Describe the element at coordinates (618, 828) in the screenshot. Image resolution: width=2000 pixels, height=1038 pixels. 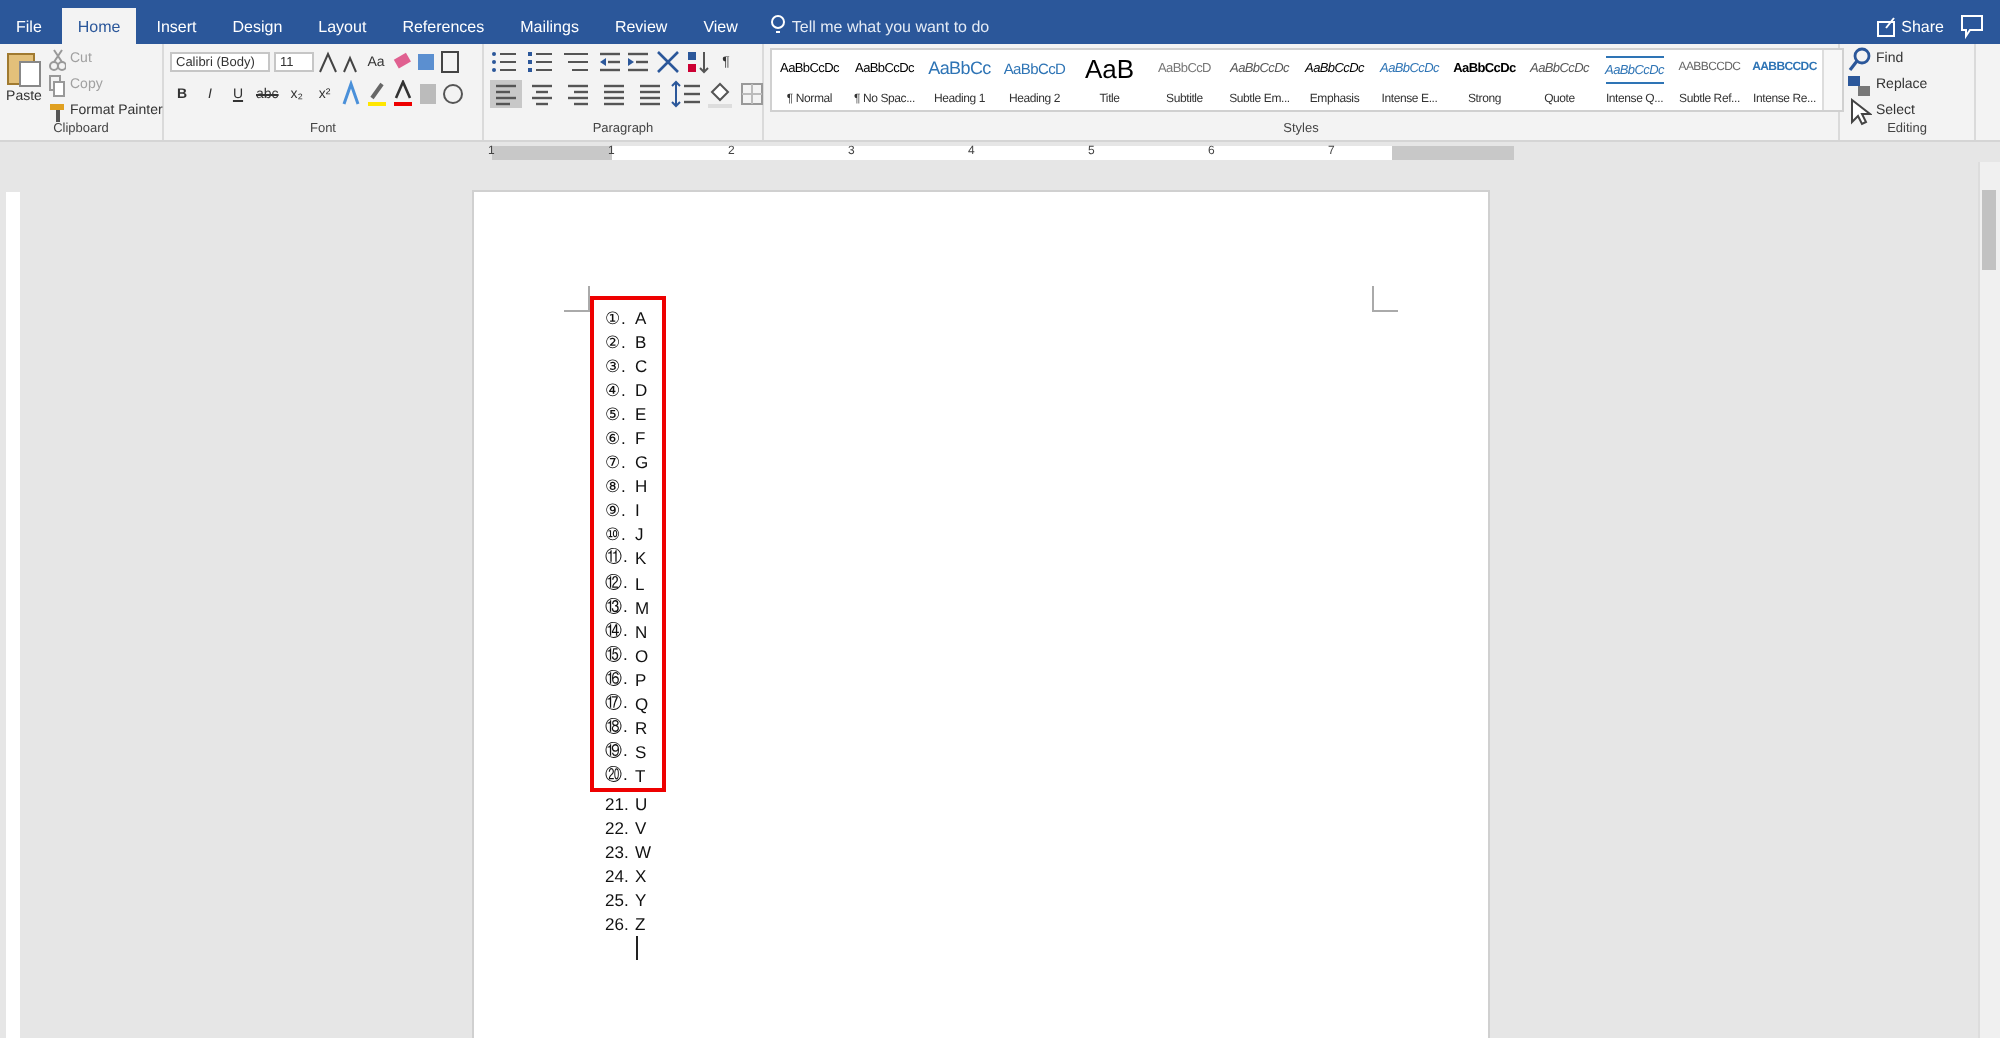
I see `list-number: 22.` at that location.